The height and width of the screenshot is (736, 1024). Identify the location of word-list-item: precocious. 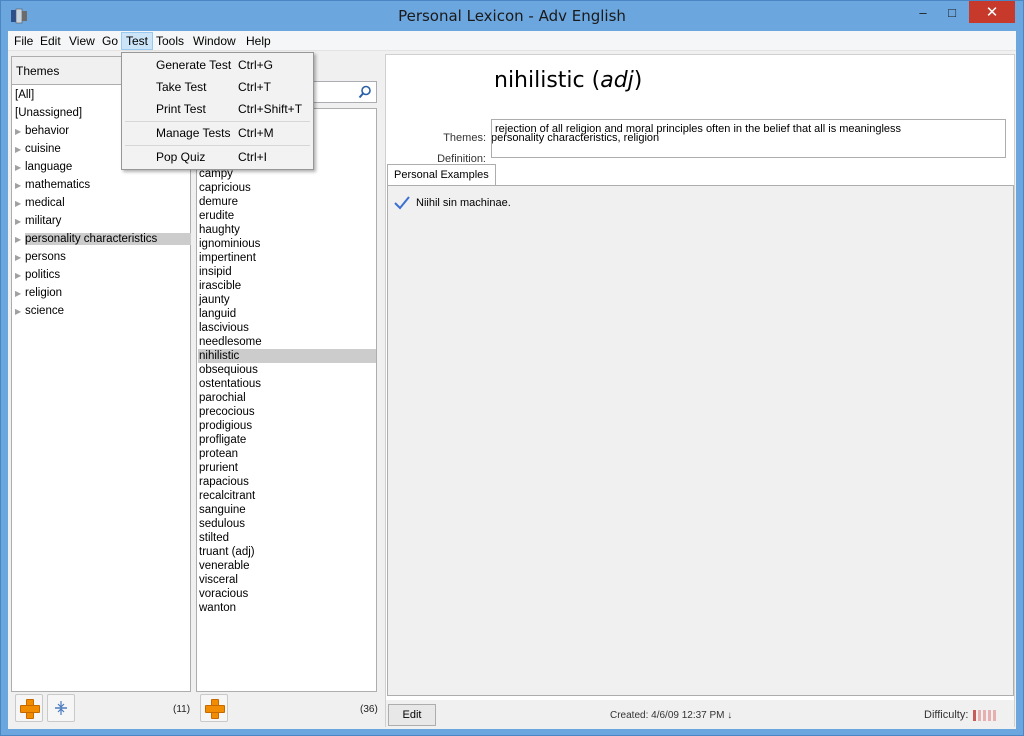
(287, 412).